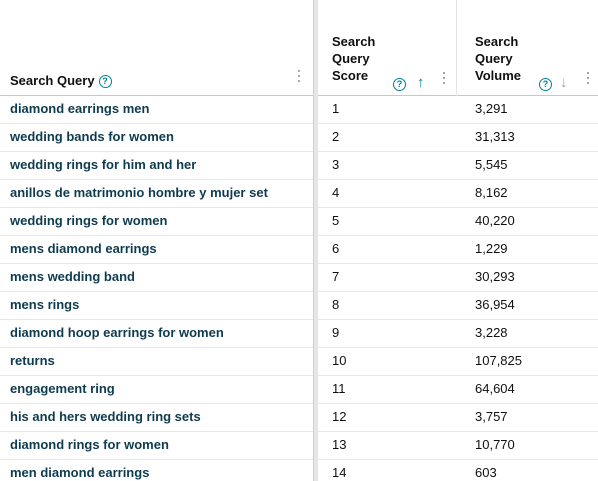 This screenshot has width=598, height=481. I want to click on query-cell: his and hers wedding ring sets, so click(160, 417).